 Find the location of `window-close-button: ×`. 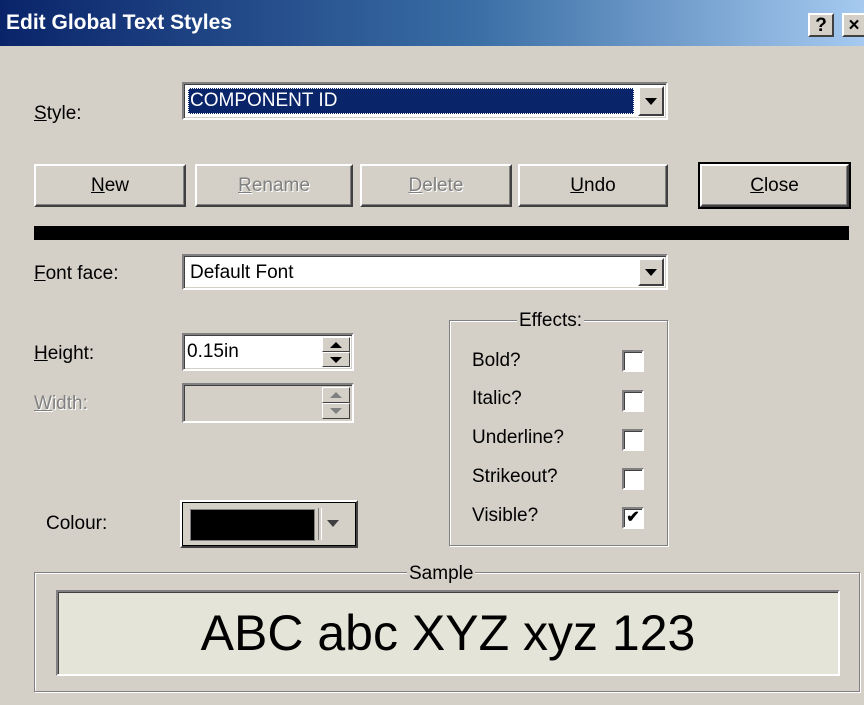

window-close-button: × is located at coordinates (853, 25).